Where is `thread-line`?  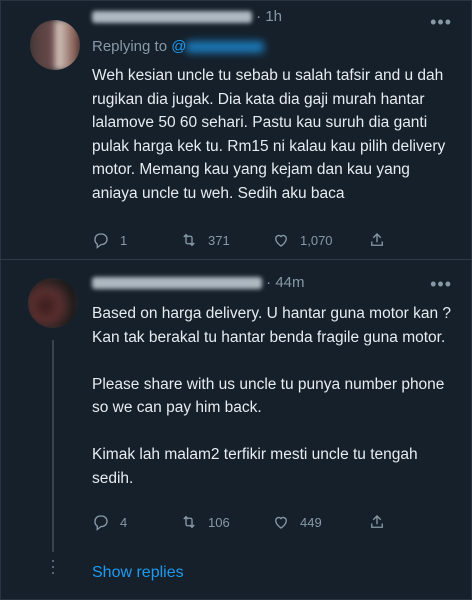
thread-line is located at coordinates (53, 446).